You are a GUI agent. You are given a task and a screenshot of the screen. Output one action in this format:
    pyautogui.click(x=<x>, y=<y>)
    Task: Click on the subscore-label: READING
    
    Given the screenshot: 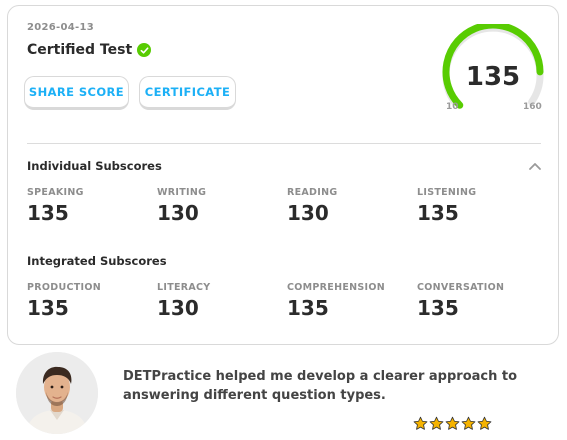 What is the action you would take?
    pyautogui.click(x=312, y=192)
    